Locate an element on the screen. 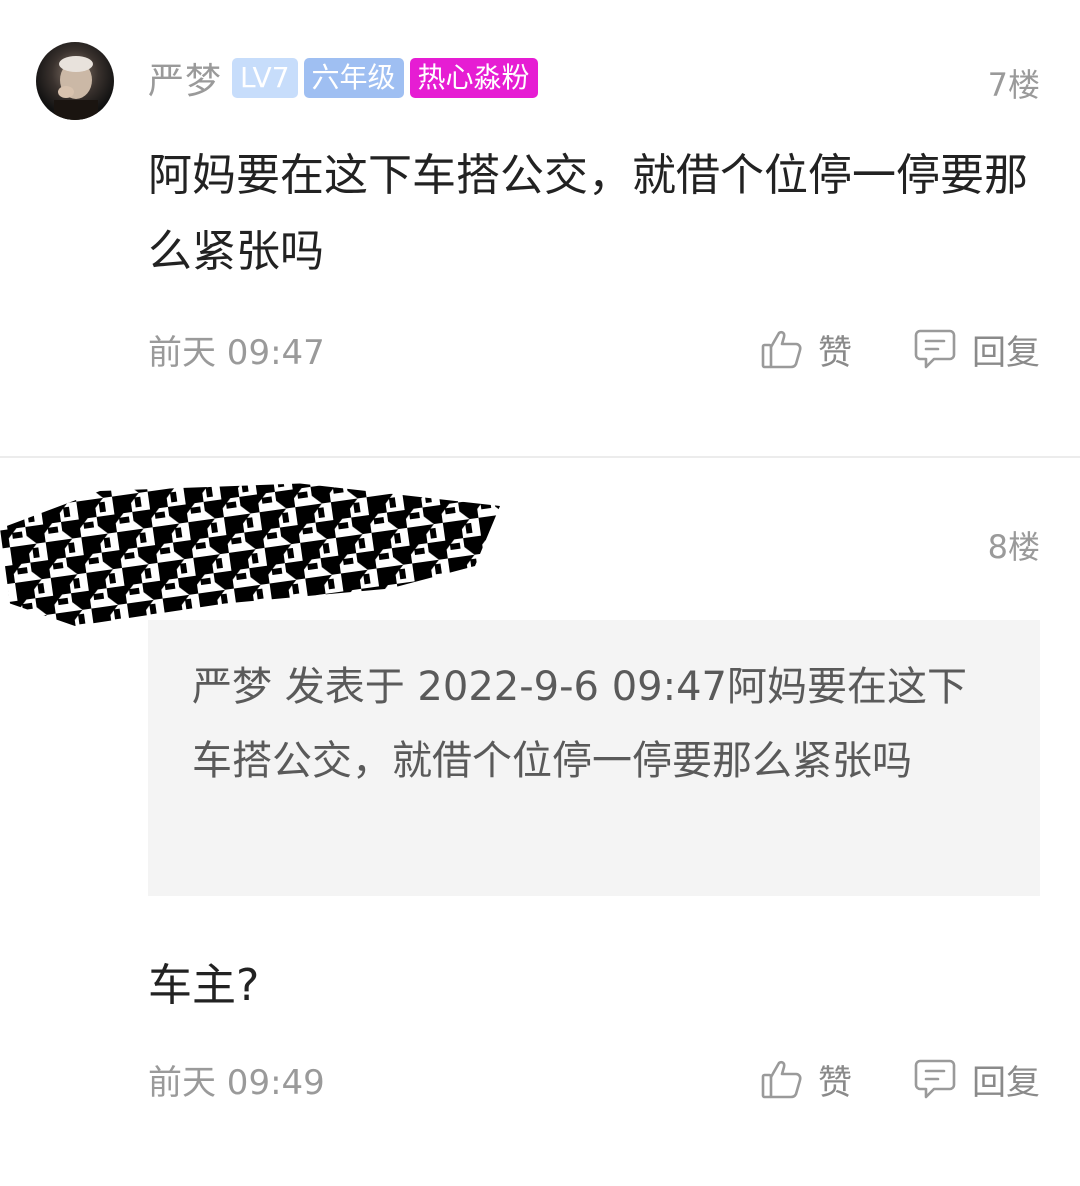 This screenshot has height=1186, width=1080. comment-meta: 前天 09:49 赞 回复 is located at coordinates (594, 1079).